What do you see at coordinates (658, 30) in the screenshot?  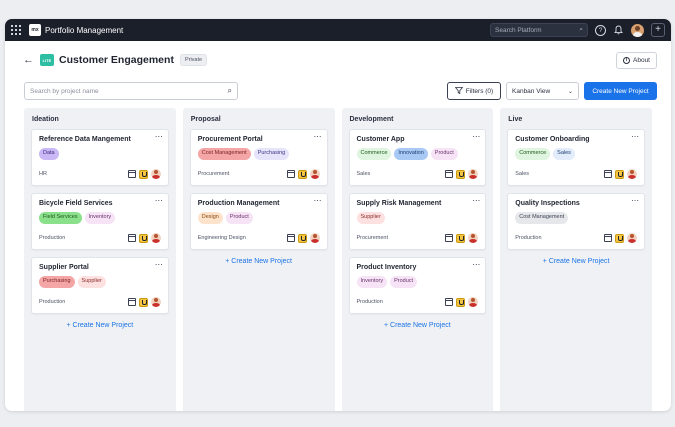 I see `plus-icon: +` at bounding box center [658, 30].